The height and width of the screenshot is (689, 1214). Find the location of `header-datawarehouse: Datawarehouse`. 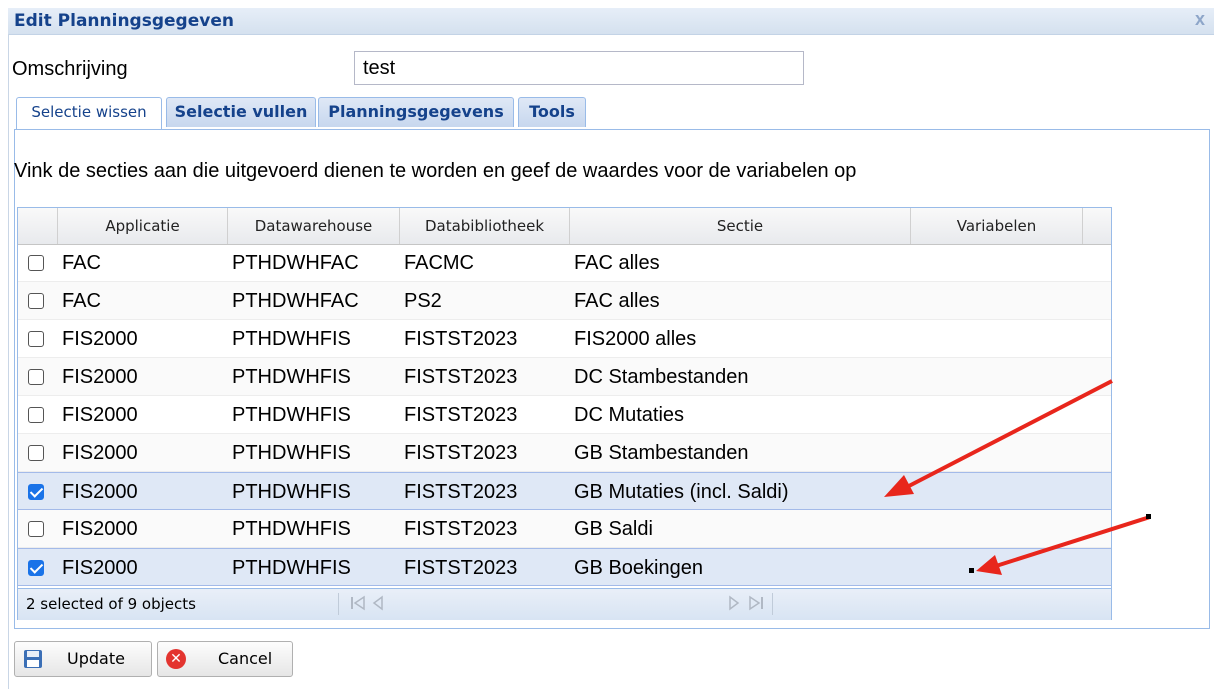

header-datawarehouse: Datawarehouse is located at coordinates (314, 226).